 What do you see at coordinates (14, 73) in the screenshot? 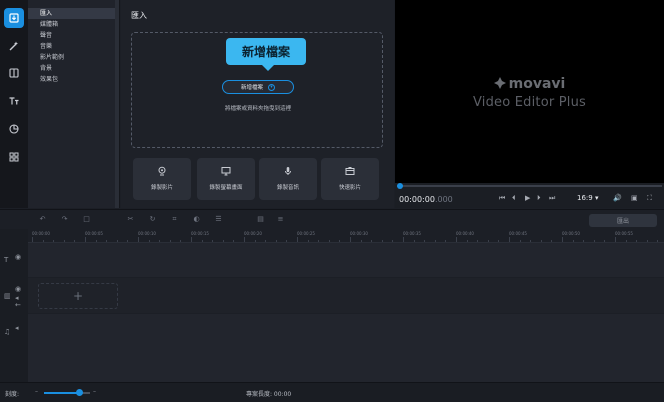
I see `transitions-icon` at bounding box center [14, 73].